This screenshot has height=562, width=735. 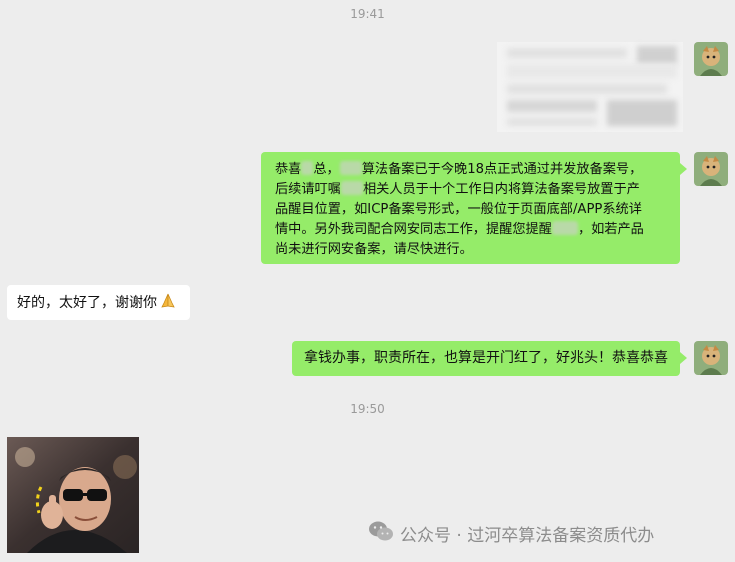 What do you see at coordinates (502, 169) in the screenshot?
I see `text-segment: 算法备案已于今晚18点正式通过并发放备案号，` at bounding box center [502, 169].